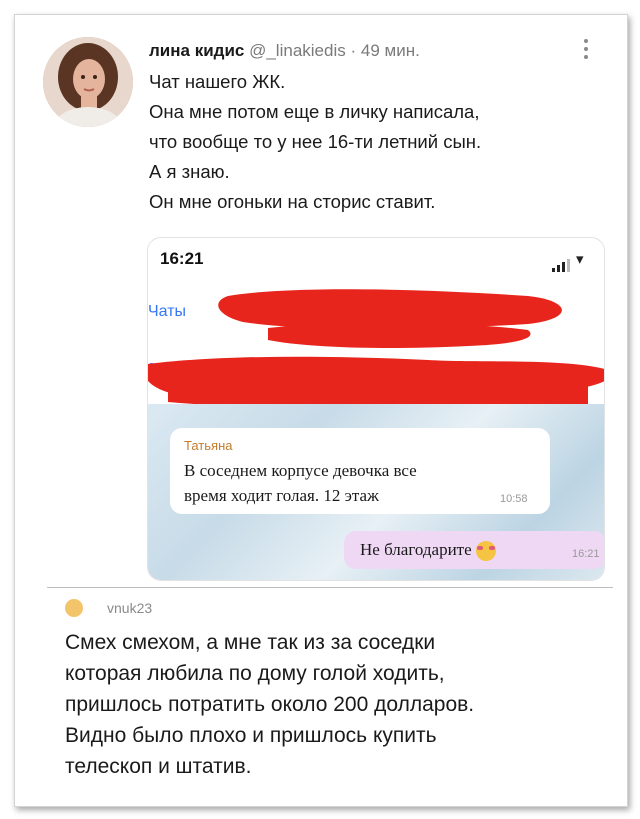 This screenshot has height=819, width=640. Describe the element at coordinates (196, 50) in the screenshot. I see `author-name: лина кидис` at that location.